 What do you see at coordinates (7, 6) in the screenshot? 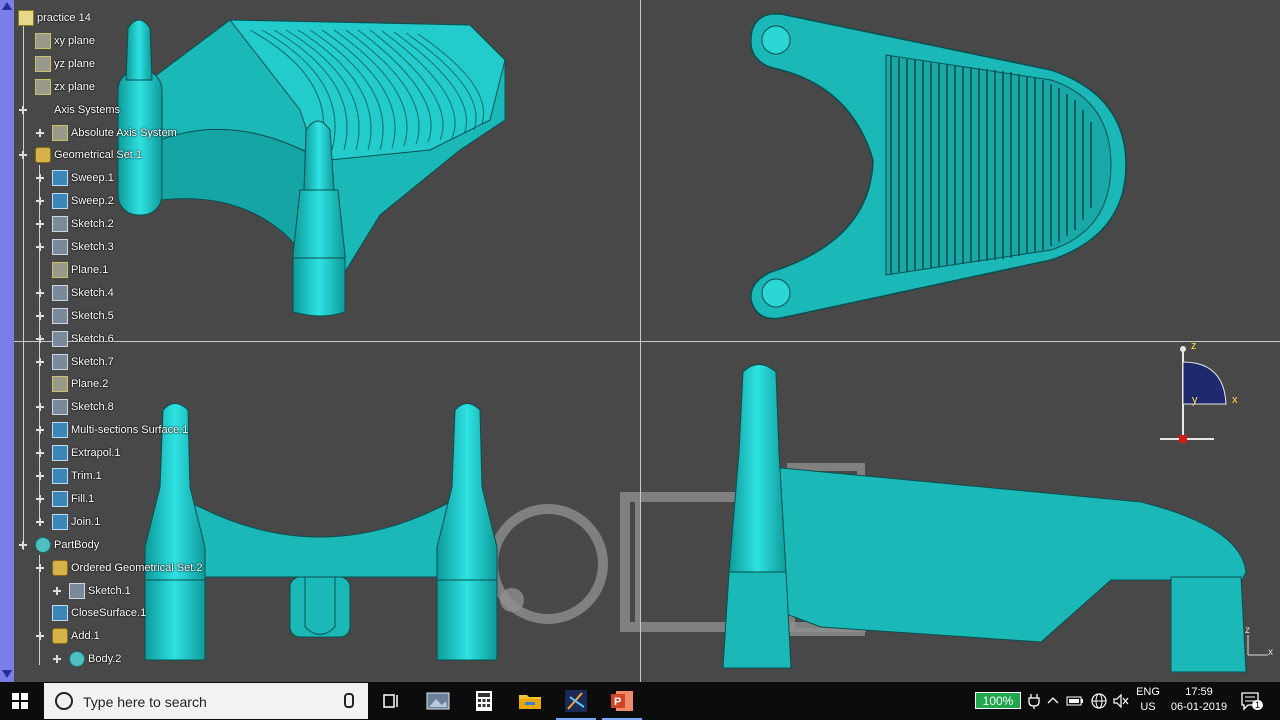
I see `scroll-up-arrow-icon` at bounding box center [7, 6].